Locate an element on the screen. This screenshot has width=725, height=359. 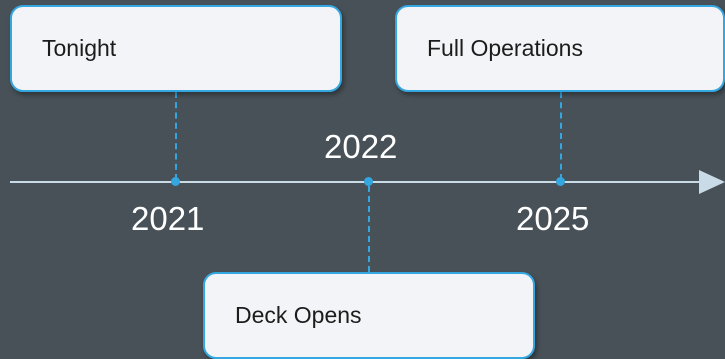
event-card: Deck Opens is located at coordinates (369, 315).